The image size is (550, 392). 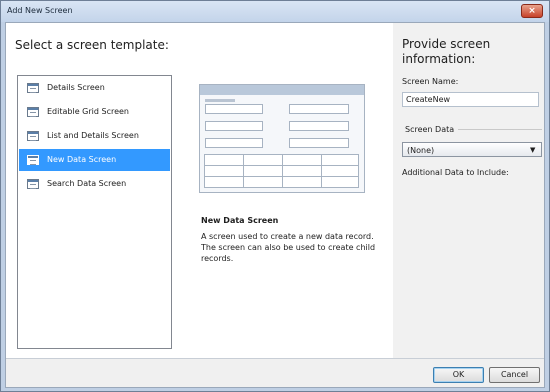 What do you see at coordinates (40, 10) in the screenshot?
I see `window-title: Add New Screen` at bounding box center [40, 10].